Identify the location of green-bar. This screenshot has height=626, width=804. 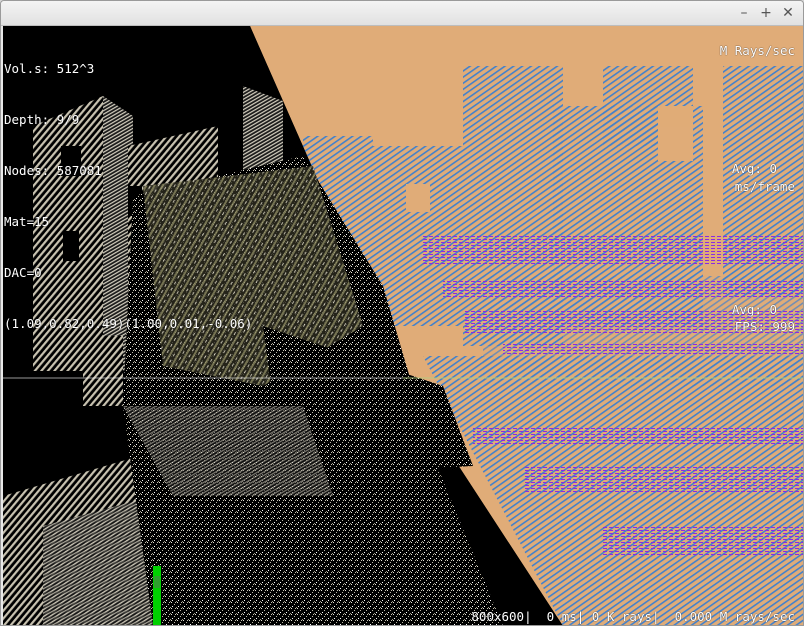
(157, 595).